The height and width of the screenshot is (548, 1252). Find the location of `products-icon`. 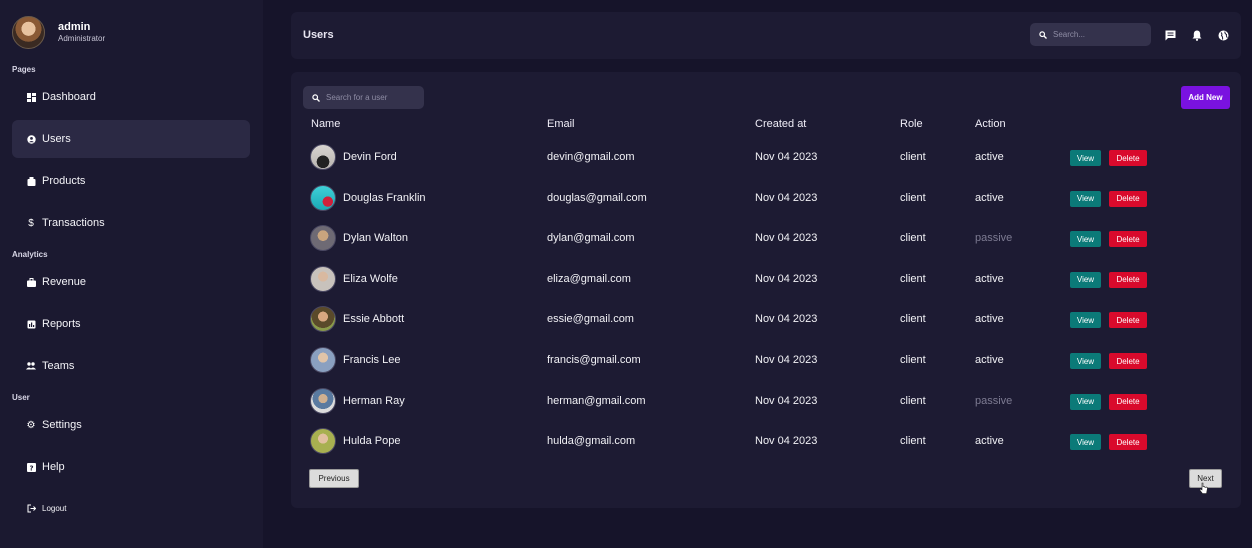

products-icon is located at coordinates (31, 181).